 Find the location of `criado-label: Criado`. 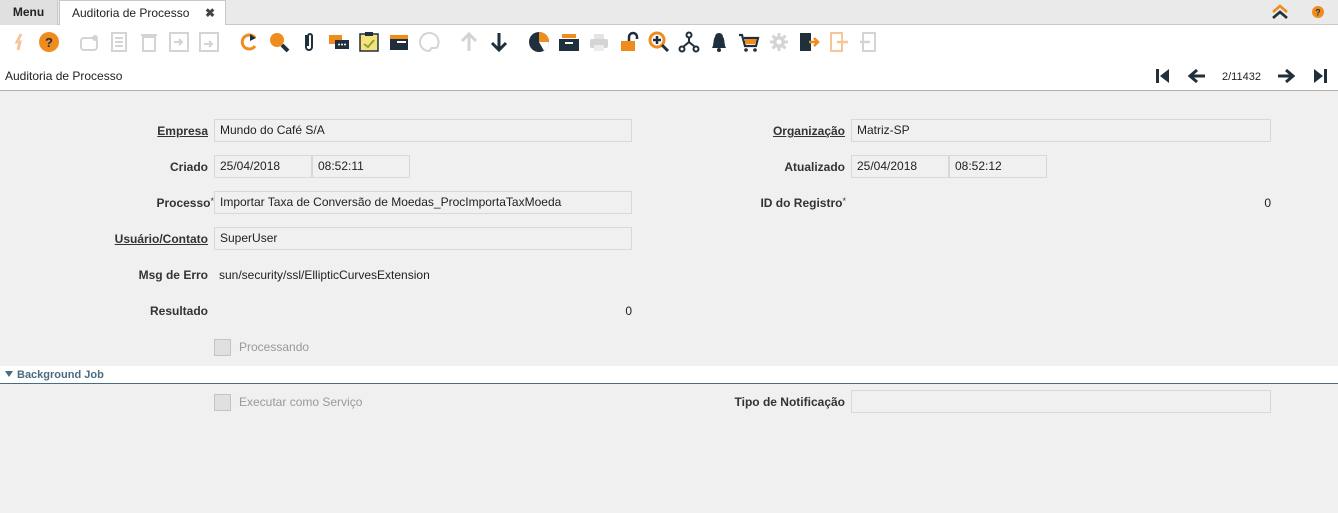

criado-label: Criado is located at coordinates (188, 167).